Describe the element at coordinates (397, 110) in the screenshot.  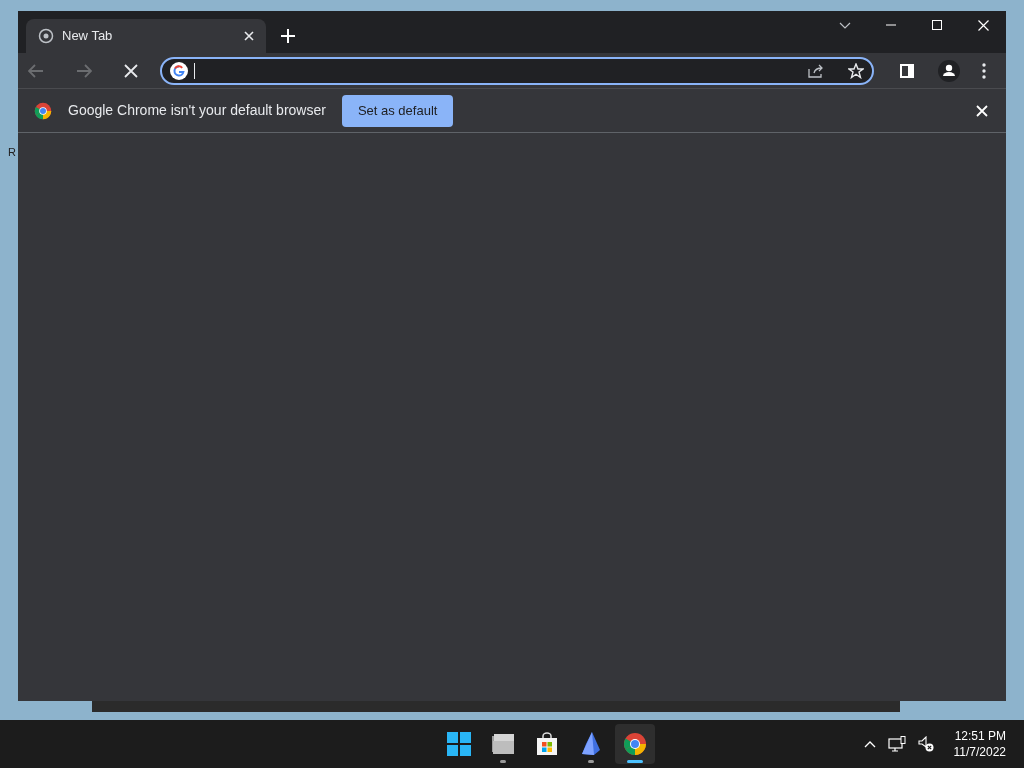
I see `set-default-button: Set as default` at that location.